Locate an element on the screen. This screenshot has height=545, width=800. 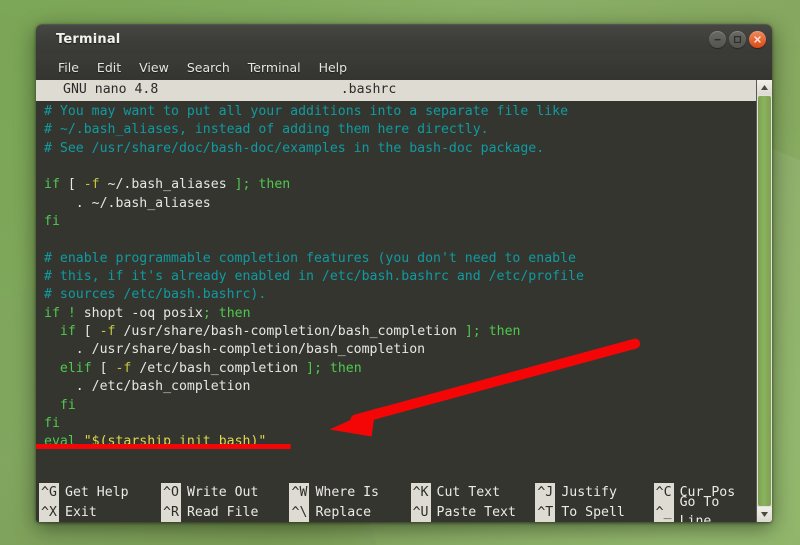
shortcut-key: ^O is located at coordinates (170, 493).